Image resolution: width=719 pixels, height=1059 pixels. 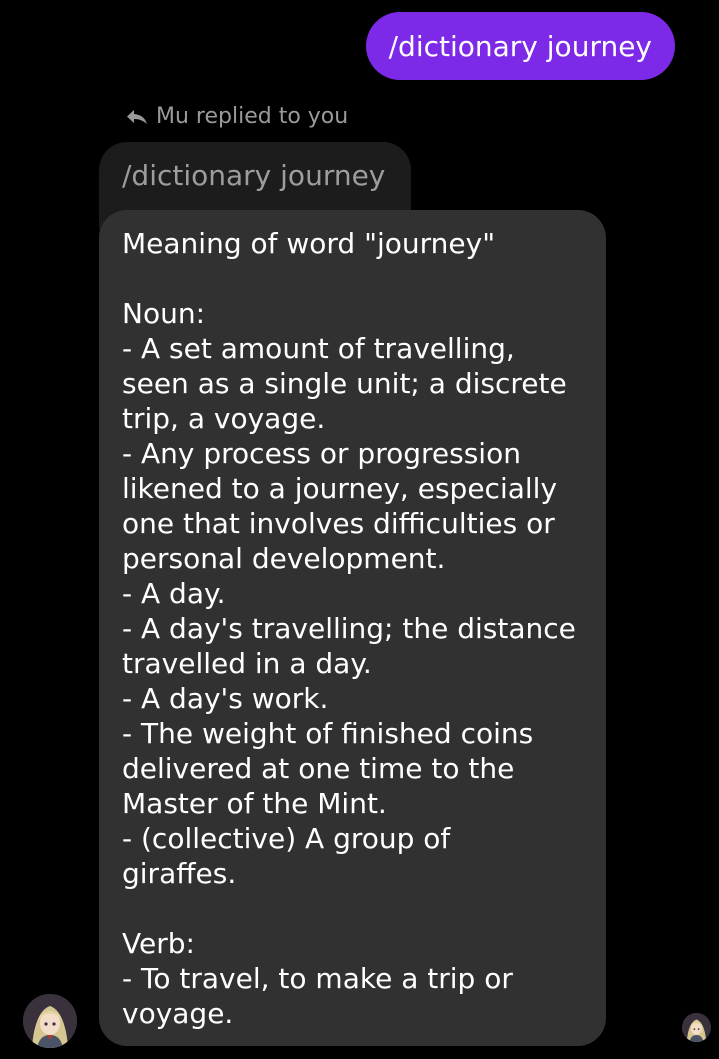 What do you see at coordinates (158, 943) in the screenshot?
I see `verb-section-label: Verb:` at bounding box center [158, 943].